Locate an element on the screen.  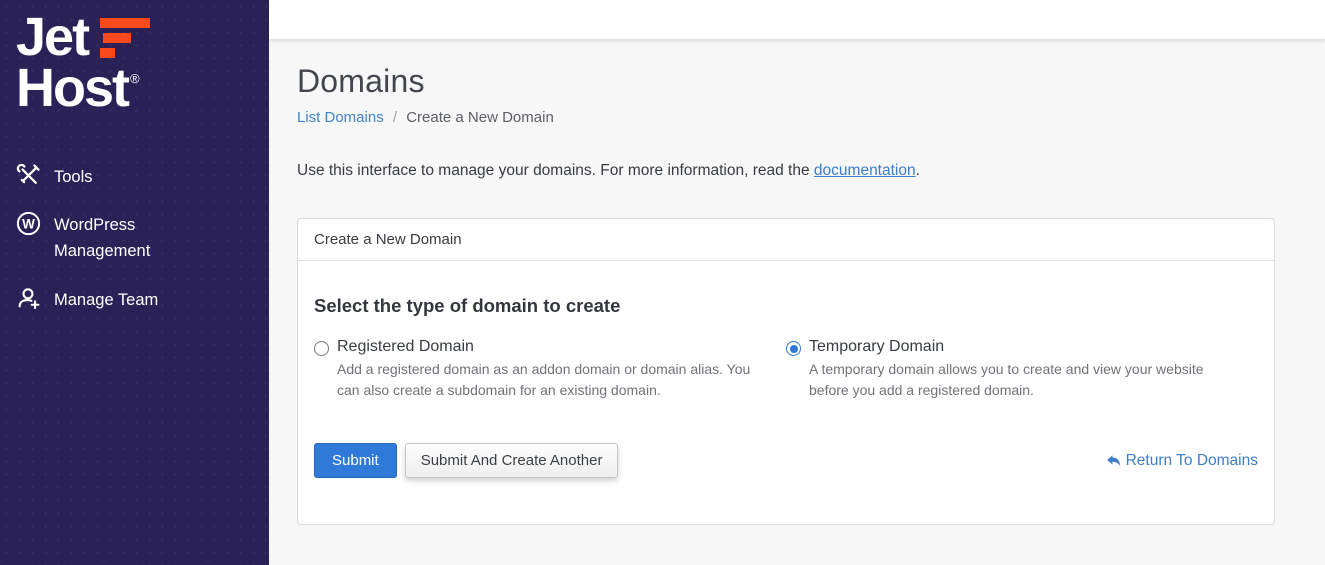
panel-header: Create a New Domain is located at coordinates (786, 240).